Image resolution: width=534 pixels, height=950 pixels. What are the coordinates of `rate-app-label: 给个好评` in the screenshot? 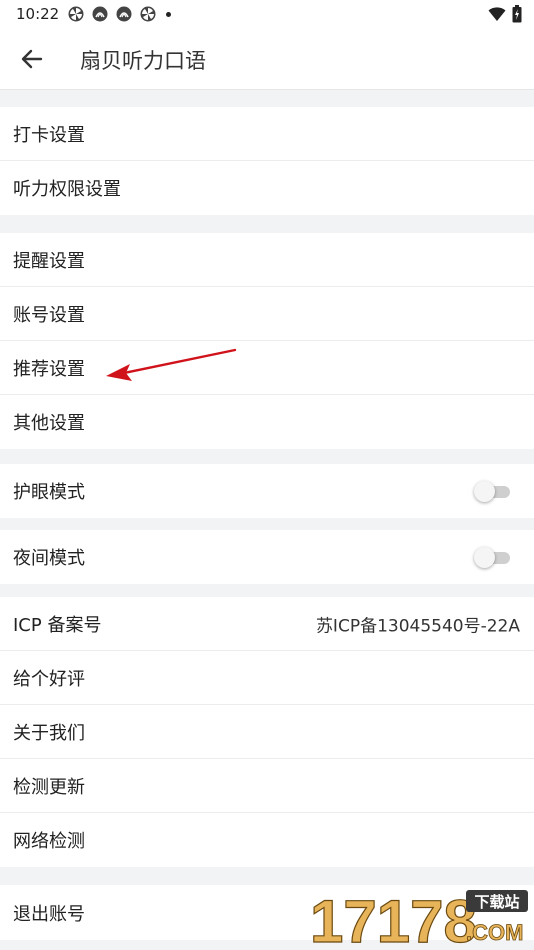 It's located at (49, 679).